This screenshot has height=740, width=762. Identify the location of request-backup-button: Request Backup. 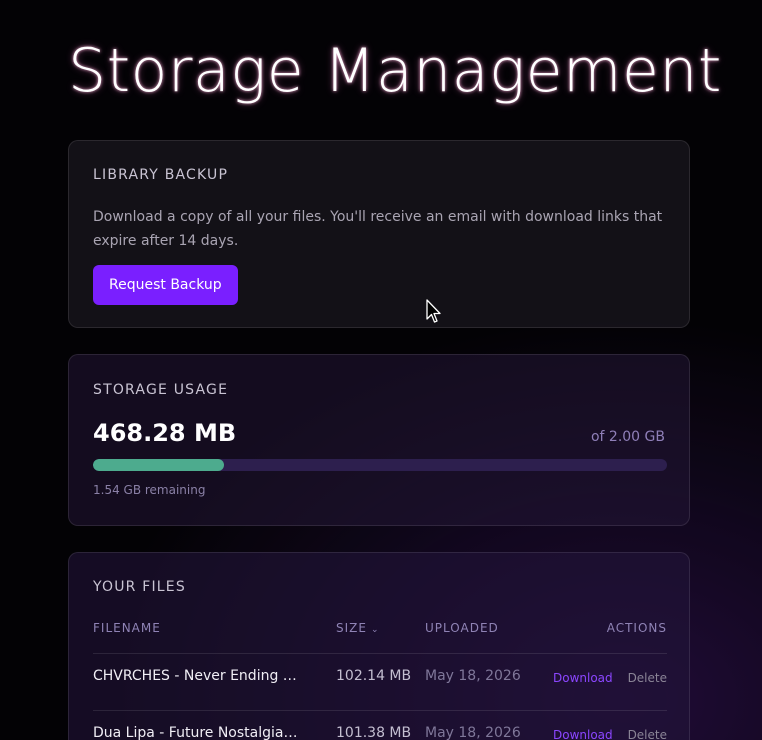
(165, 285).